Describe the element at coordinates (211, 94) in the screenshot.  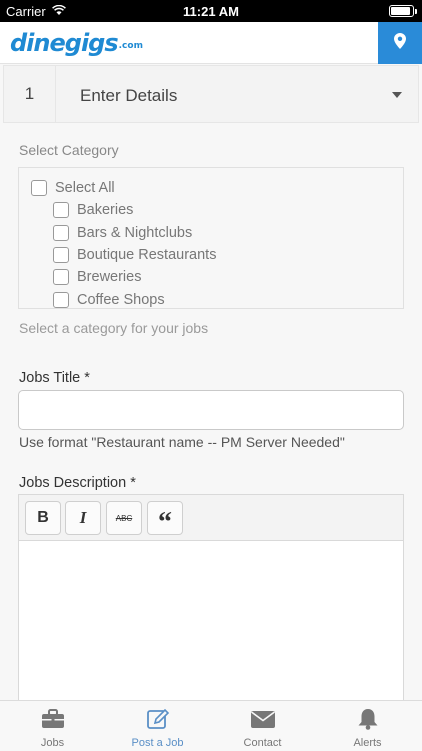
I see `step-enter-details: 1 Enter Details` at that location.